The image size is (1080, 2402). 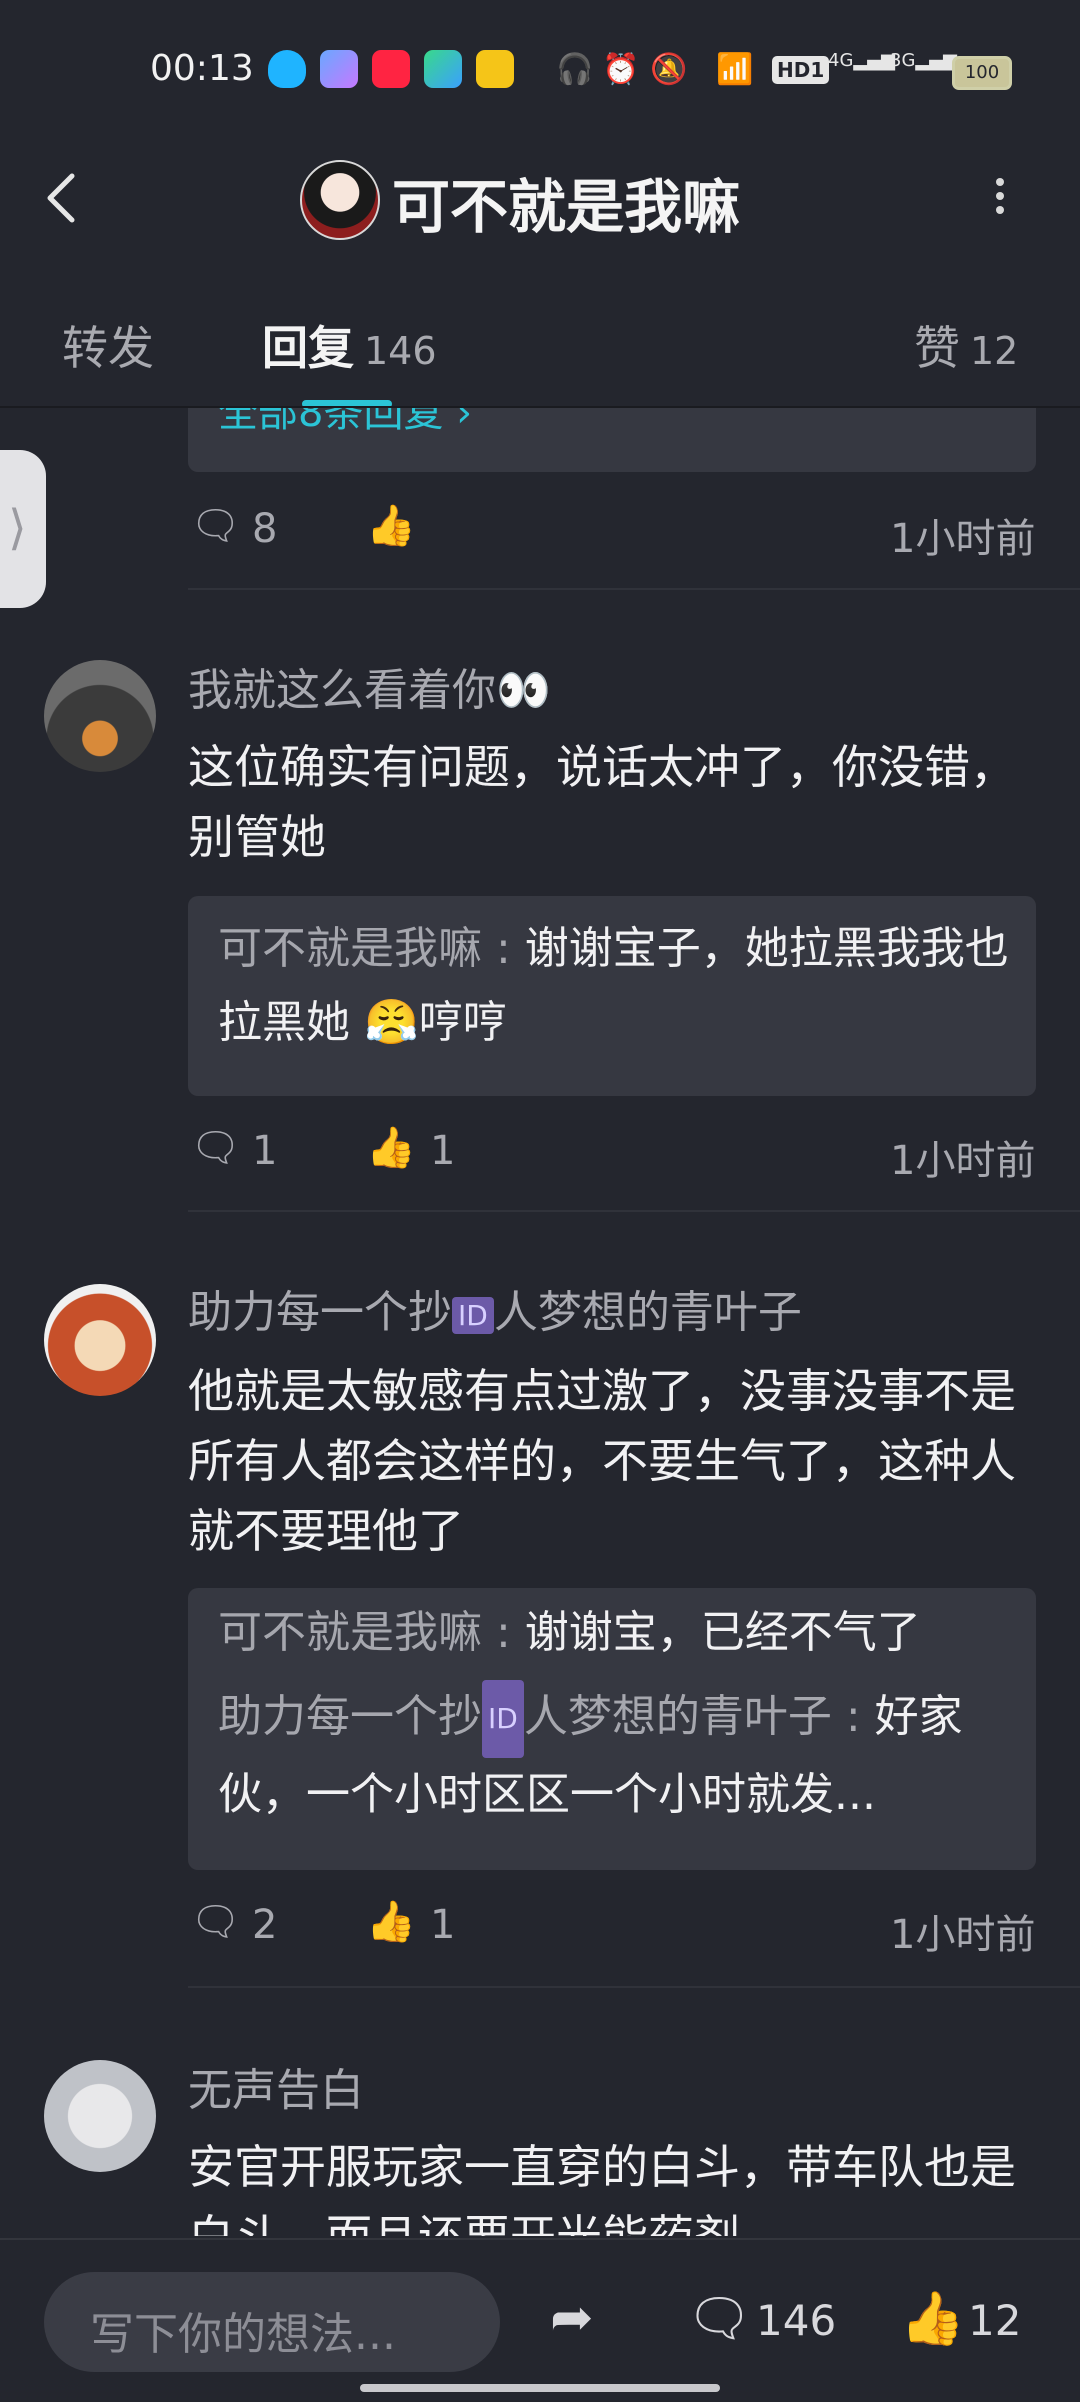 What do you see at coordinates (982, 73) in the screenshot?
I see `battery-icon: 100` at bounding box center [982, 73].